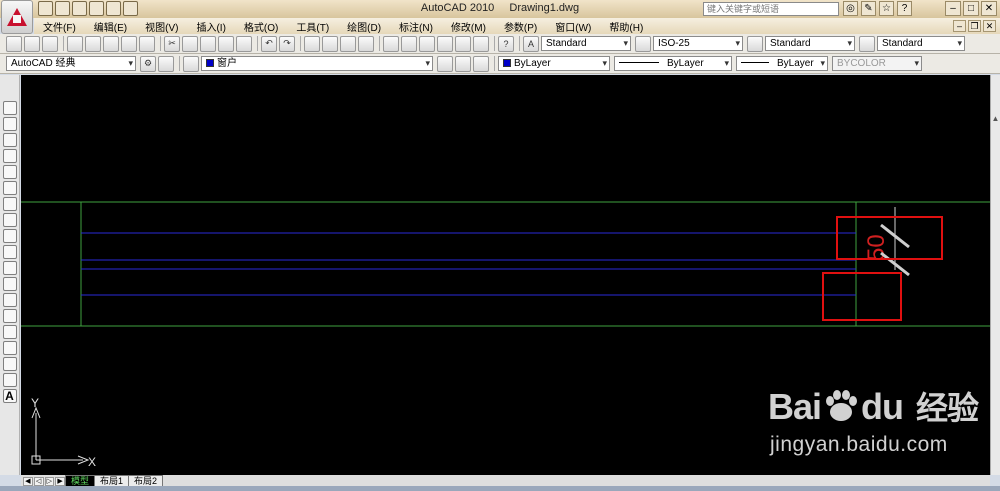  I want to click on cut-icon: ✂, so click(172, 43).